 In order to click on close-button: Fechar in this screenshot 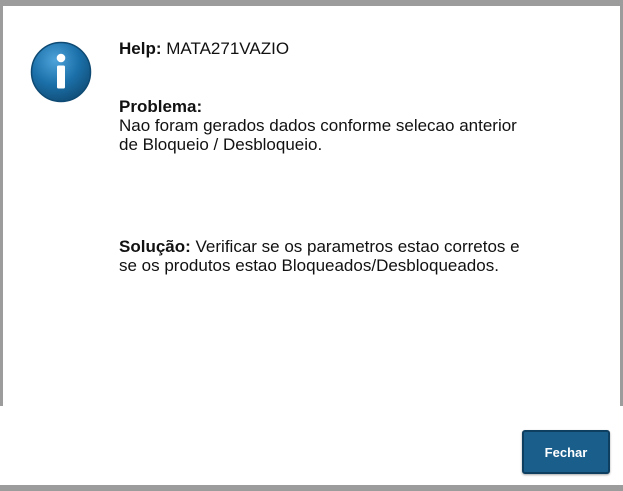, I will do `click(566, 452)`.